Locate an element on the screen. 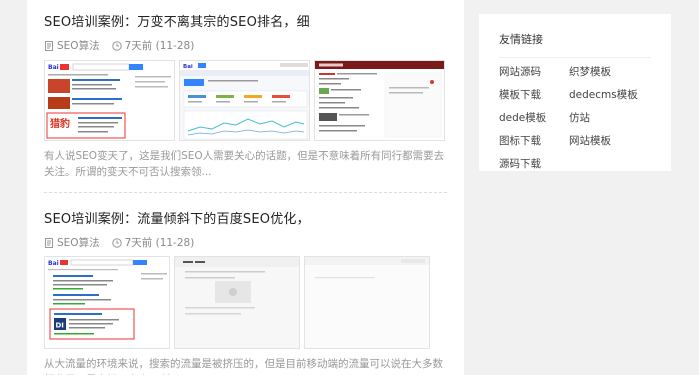  svg-text: DI is located at coordinates (60, 326).